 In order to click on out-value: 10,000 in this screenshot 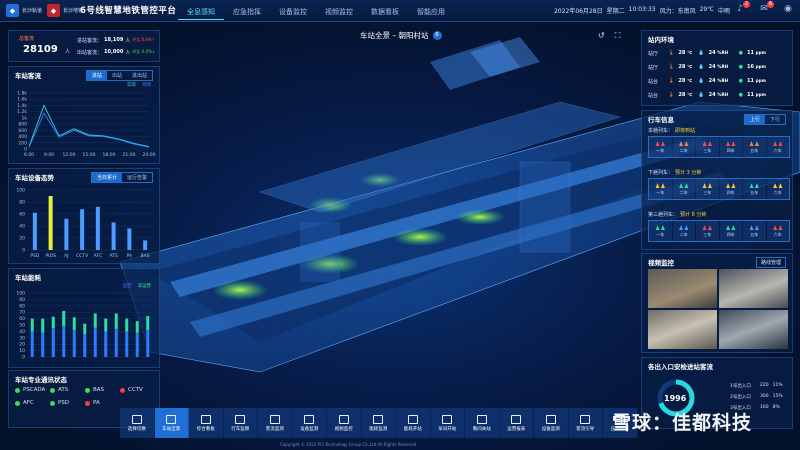, I will do `click(114, 52)`.